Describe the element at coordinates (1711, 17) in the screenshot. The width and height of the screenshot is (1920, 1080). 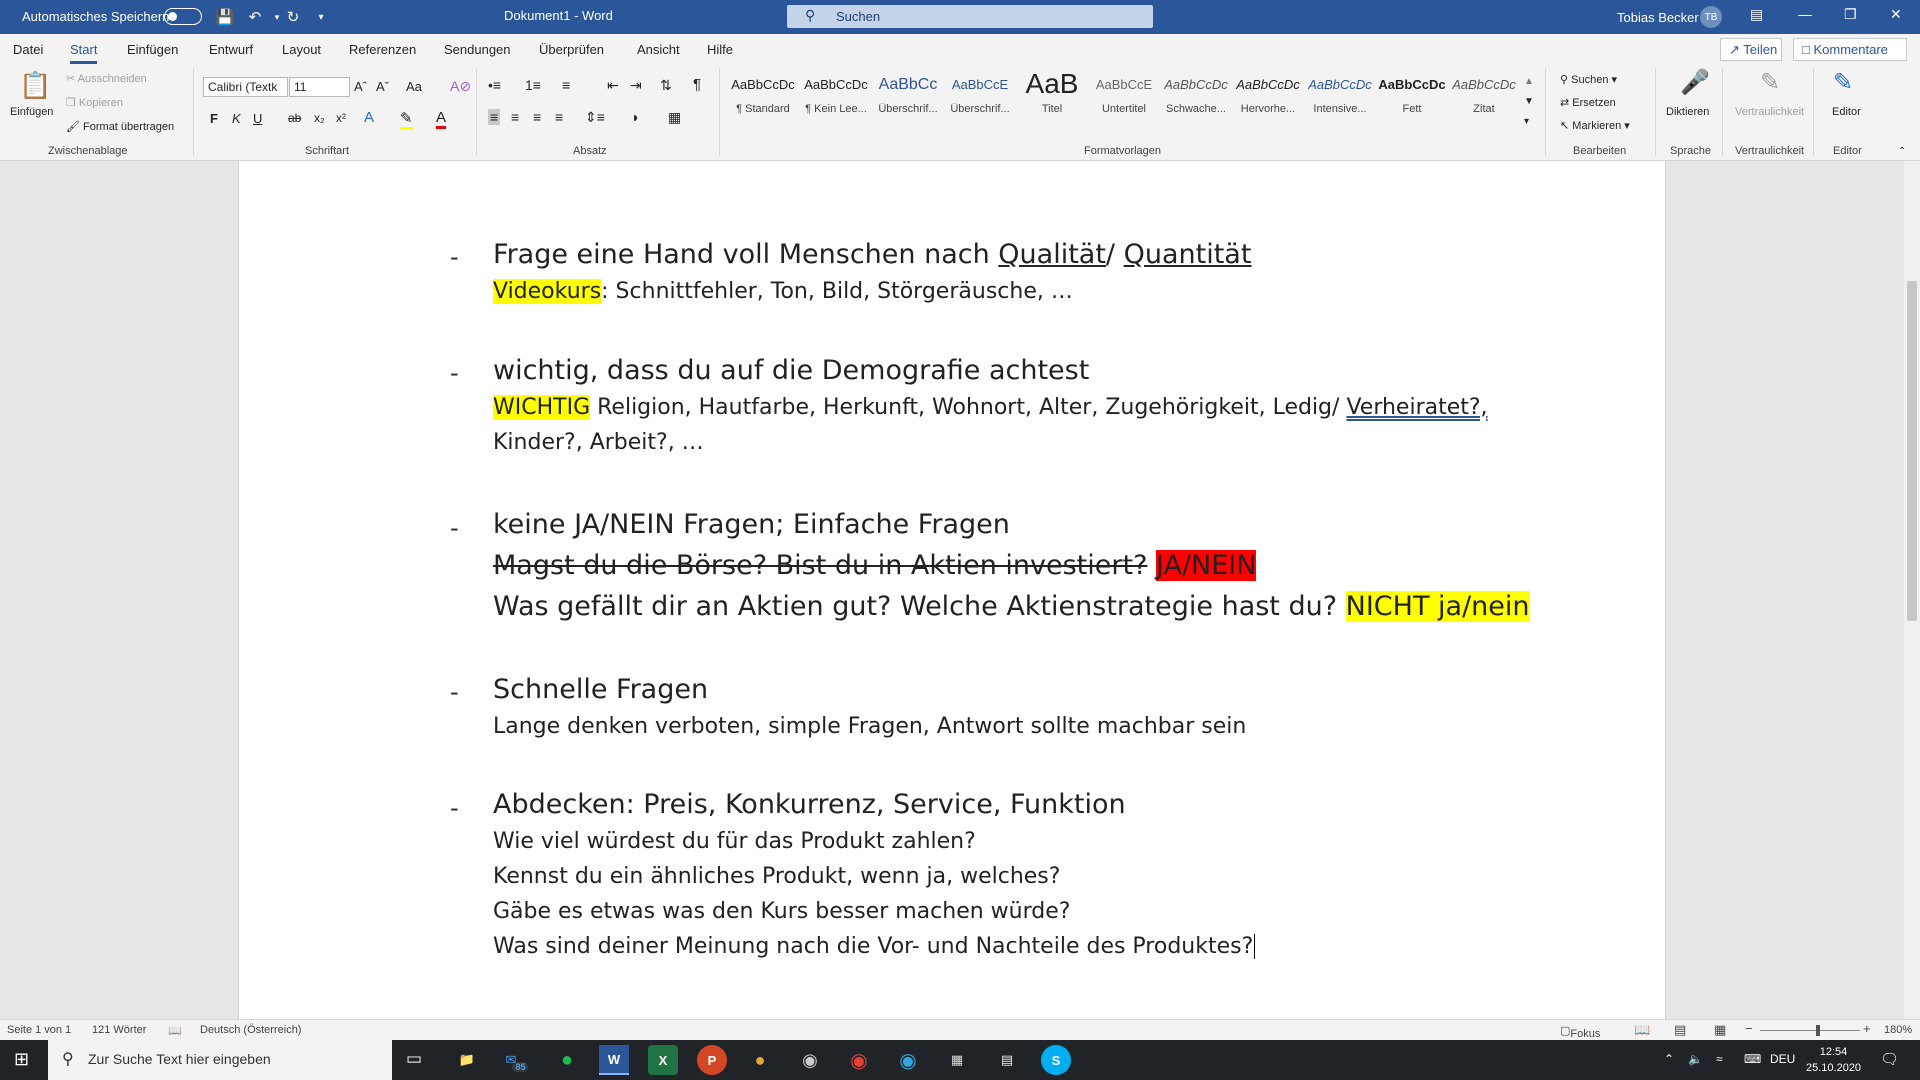
I see `avatar: TB` at that location.